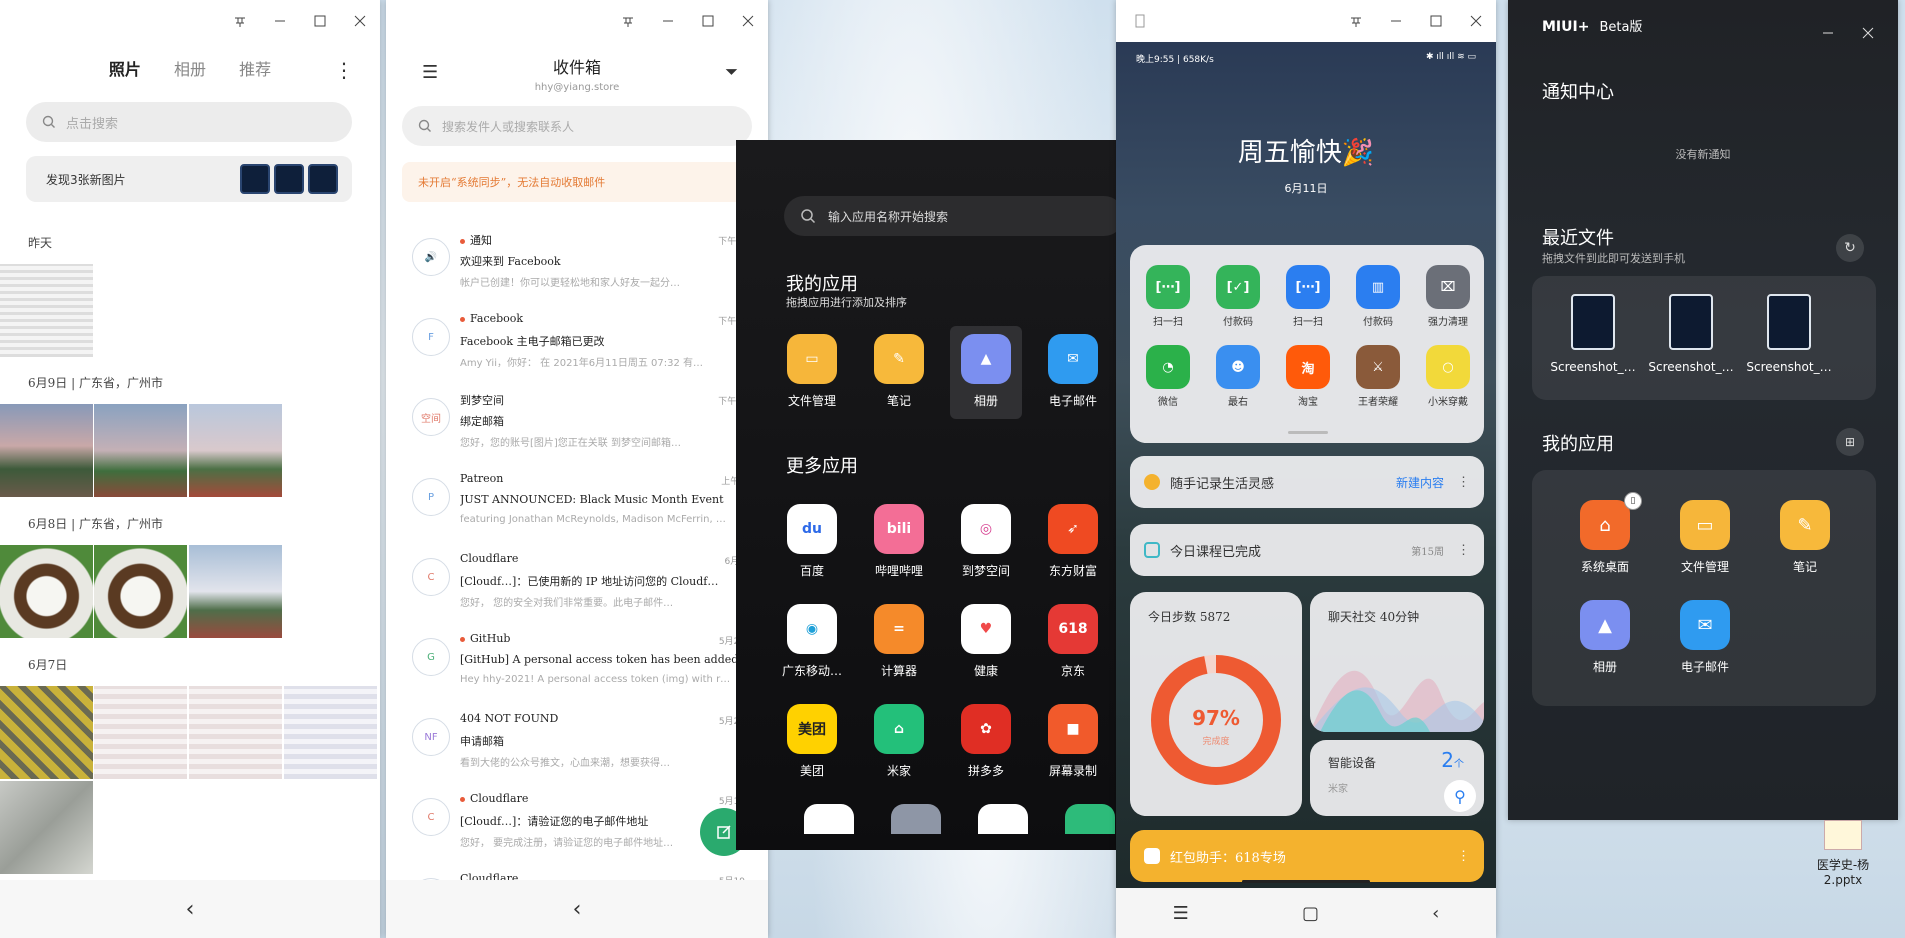 The width and height of the screenshot is (1905, 938). I want to click on app-11: ♥ 健康, so click(986, 641).